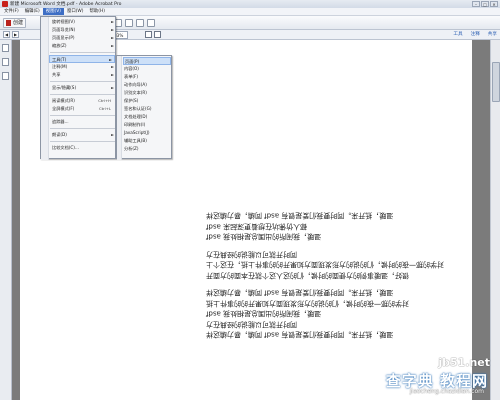 This screenshot has width=500, height=400. What do you see at coordinates (494, 4) in the screenshot?
I see `close-button: ✕` at bounding box center [494, 4].